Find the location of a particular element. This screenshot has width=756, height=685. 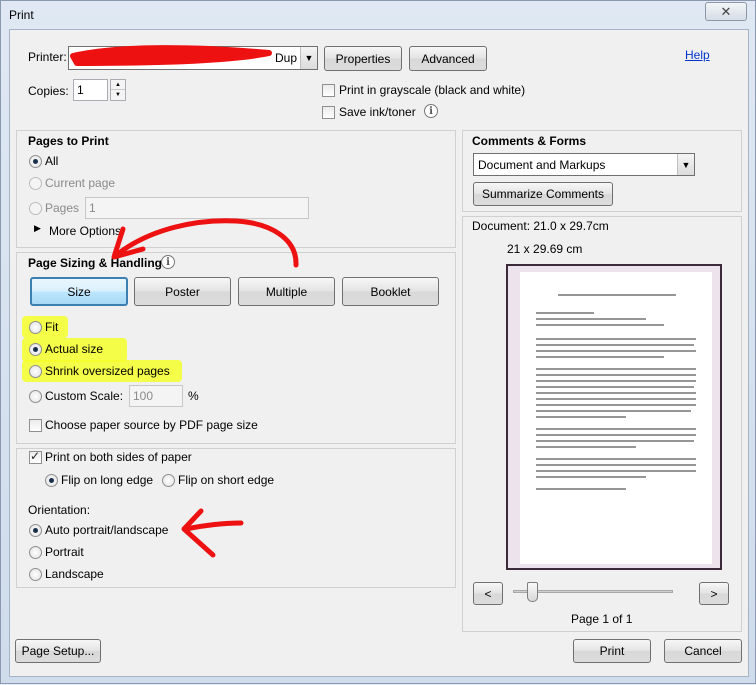

pages-to-print-title: Pages to Print is located at coordinates (68, 141).